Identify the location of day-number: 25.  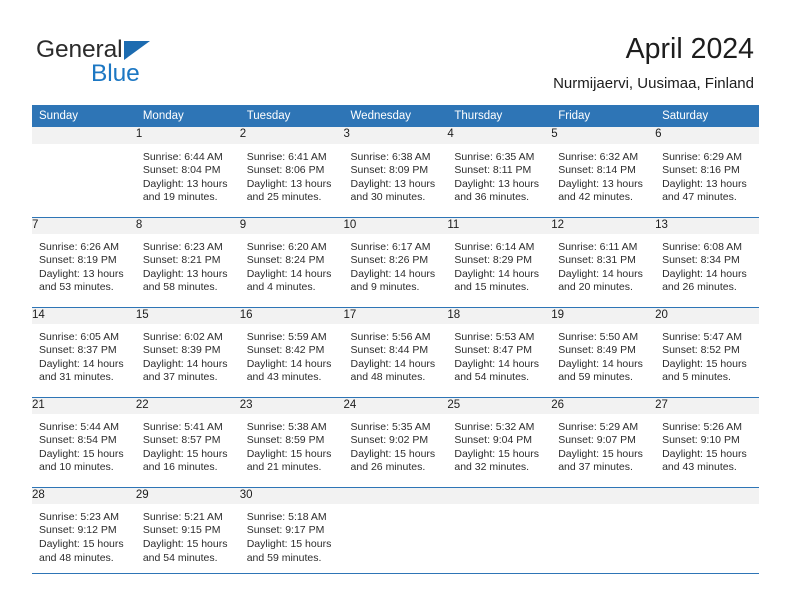
(499, 405).